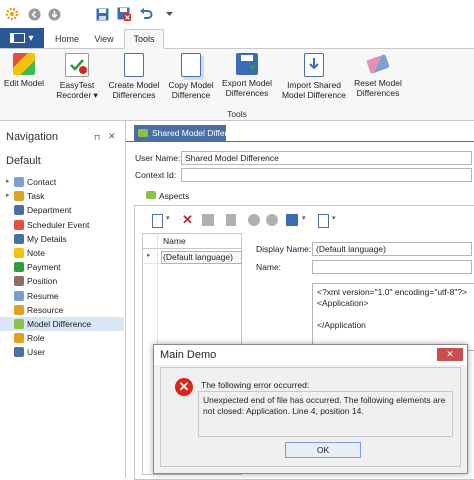  What do you see at coordinates (189, 133) in the screenshot?
I see `document-tab-label: Shared Model Differe` at bounding box center [189, 133].